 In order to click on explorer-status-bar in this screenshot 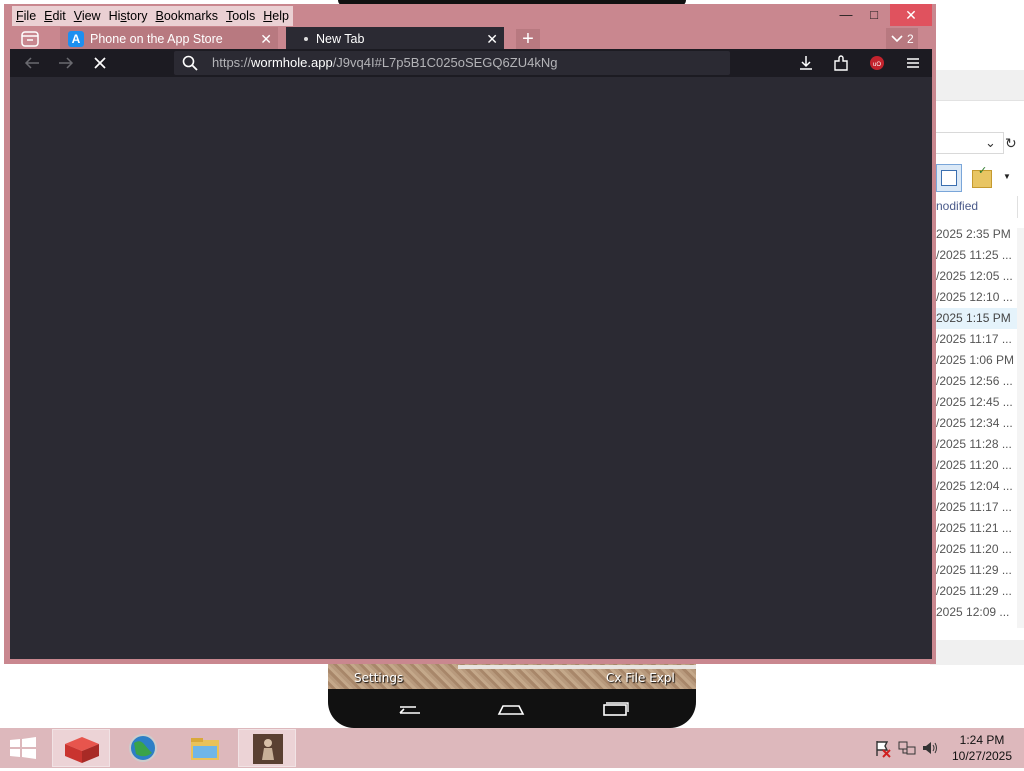, I will do `click(977, 652)`.